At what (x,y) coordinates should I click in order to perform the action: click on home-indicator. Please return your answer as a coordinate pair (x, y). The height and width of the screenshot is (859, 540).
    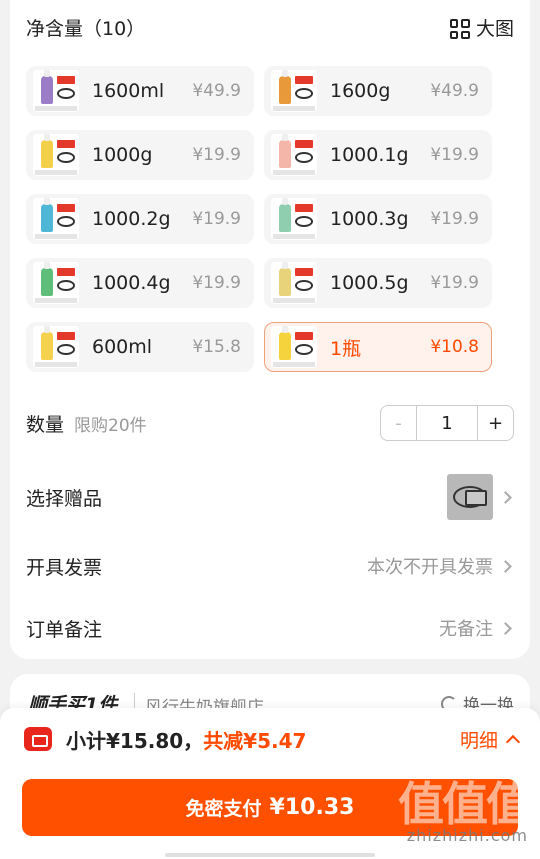
    Looking at the image, I should click on (270, 855).